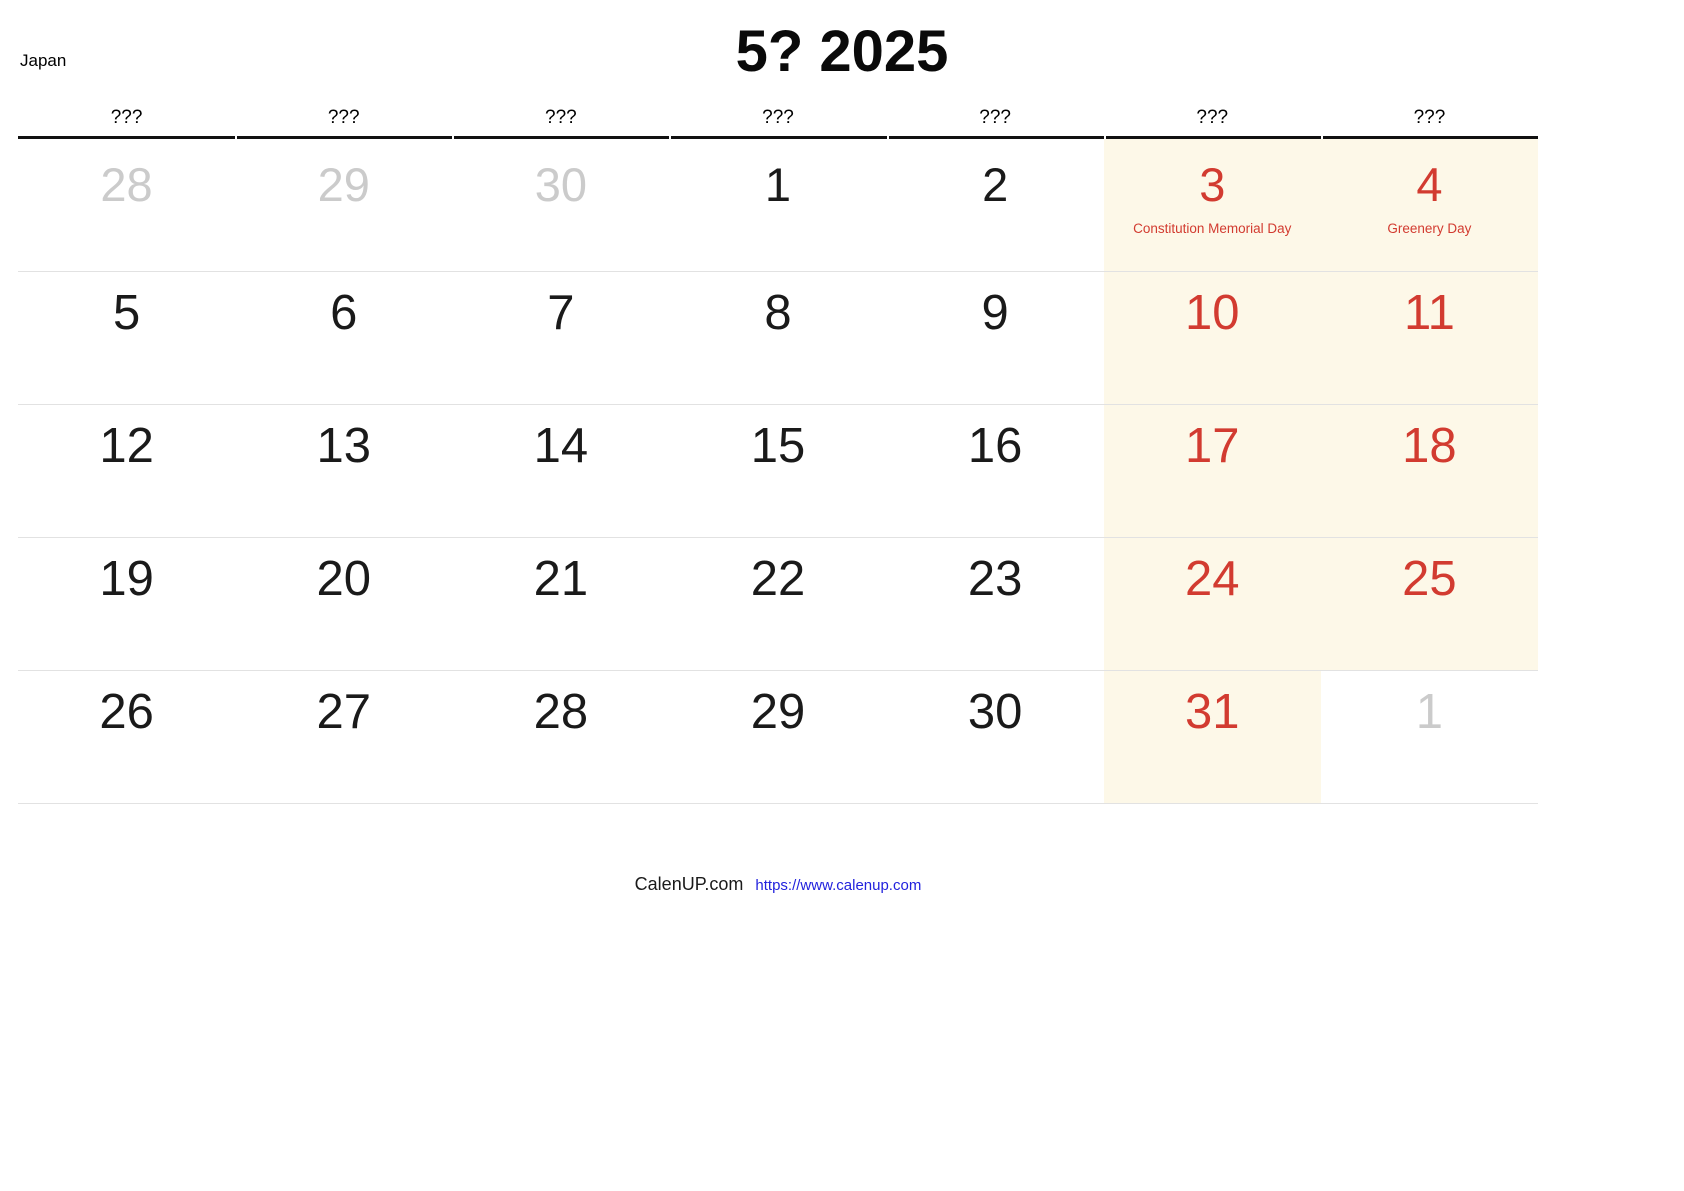 Image resolution: width=1684 pixels, height=1191 pixels. I want to click on day-cell: 26, so click(126, 737).